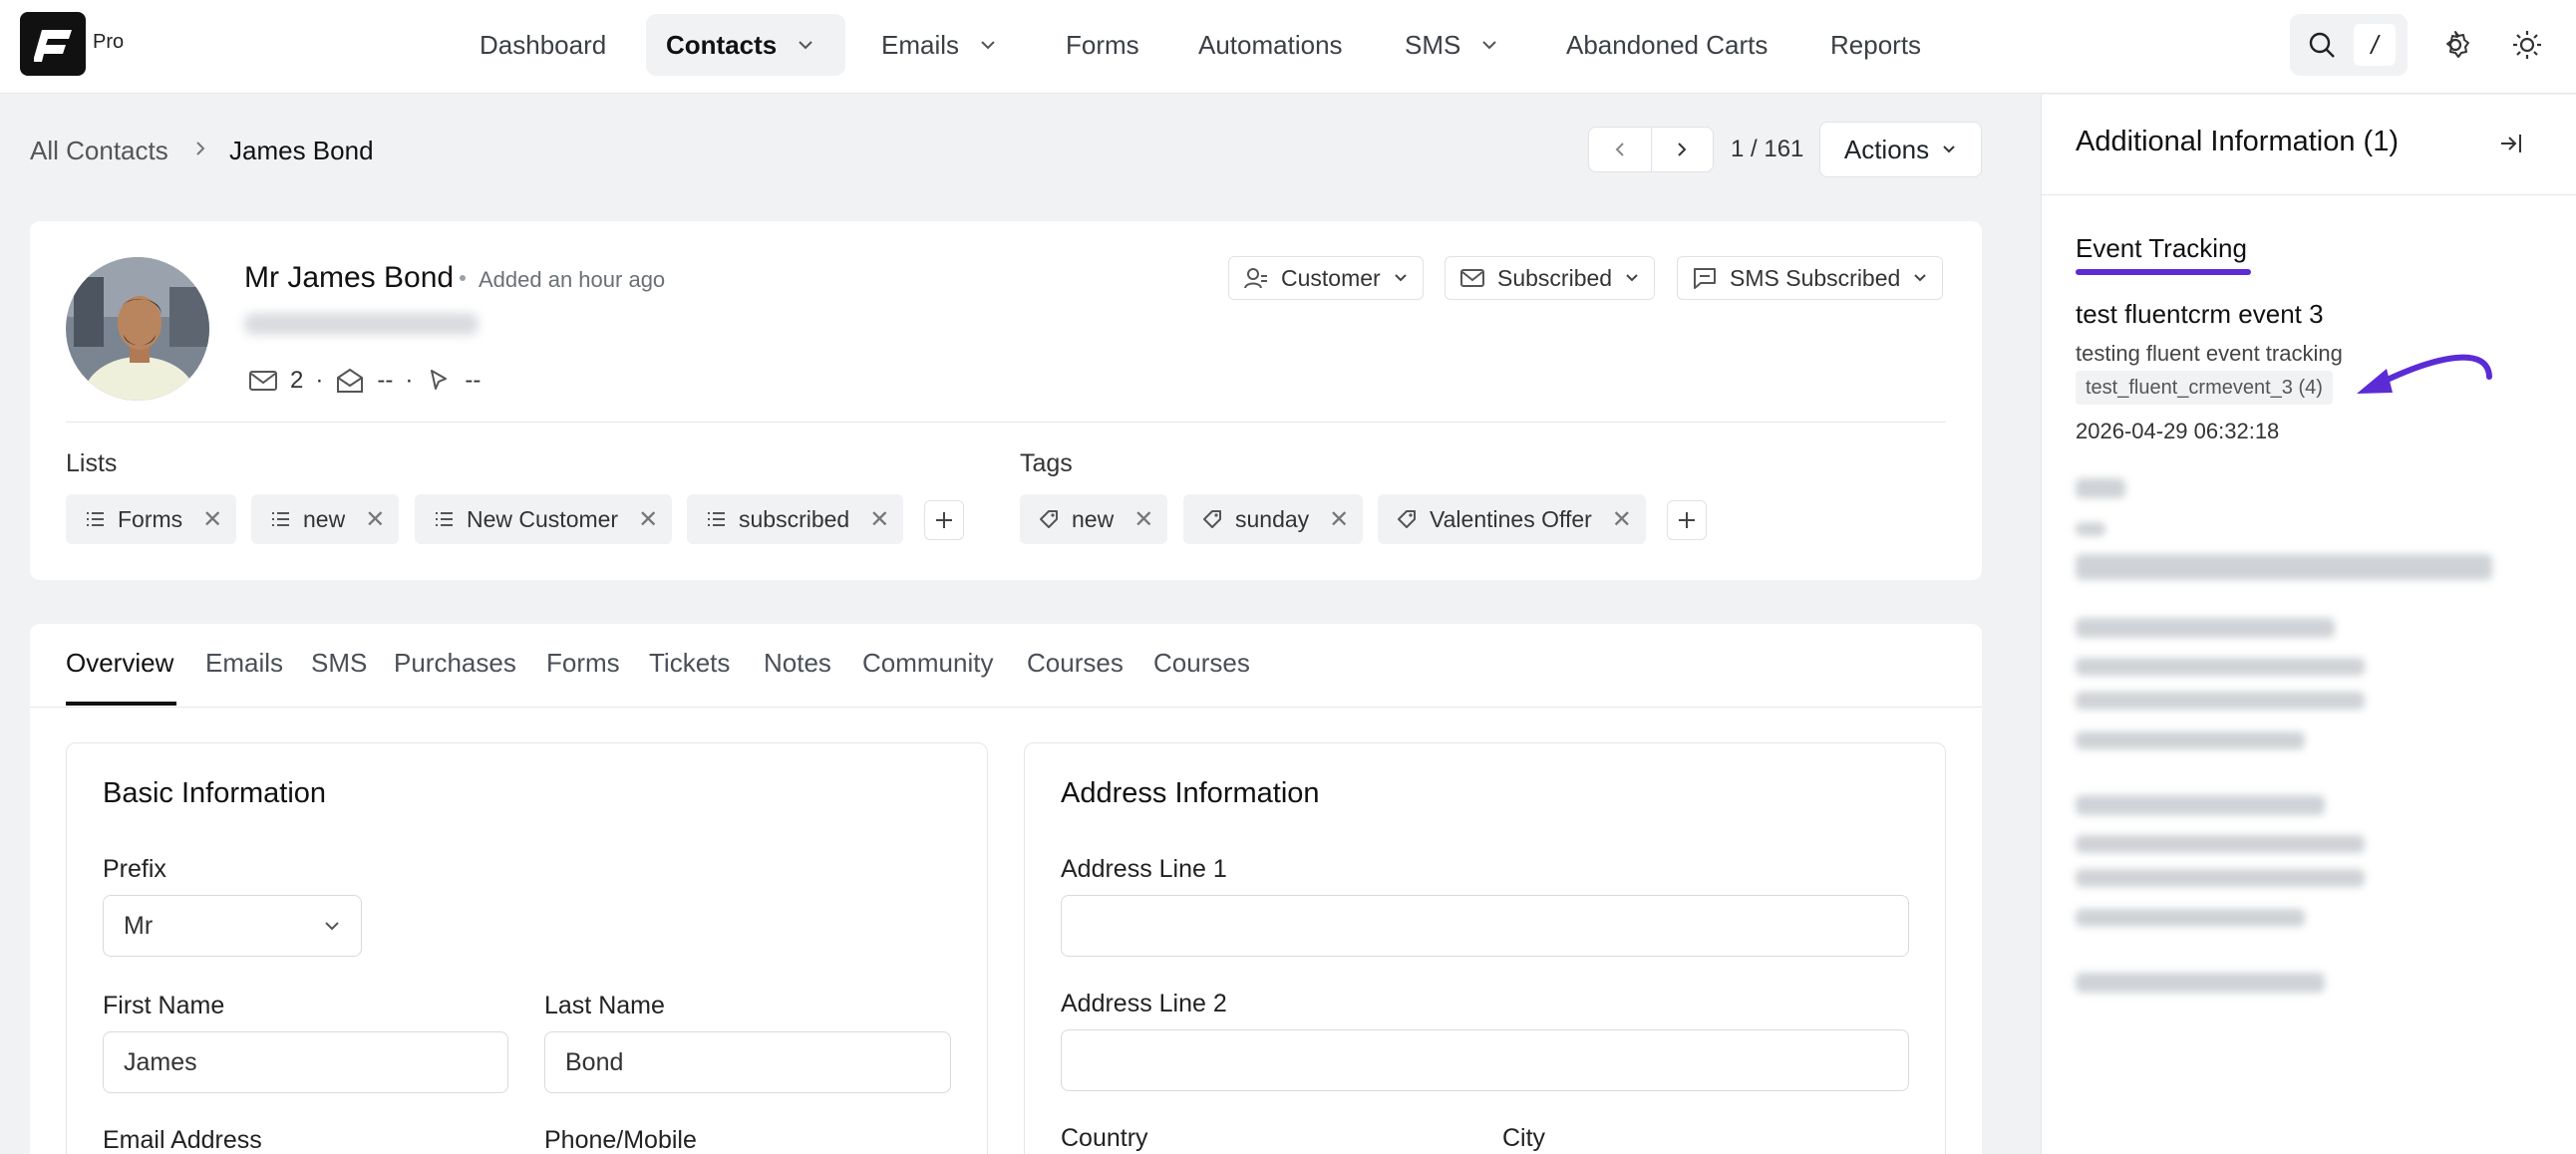  What do you see at coordinates (2163, 272) in the screenshot?
I see `event-tracking-indicator` at bounding box center [2163, 272].